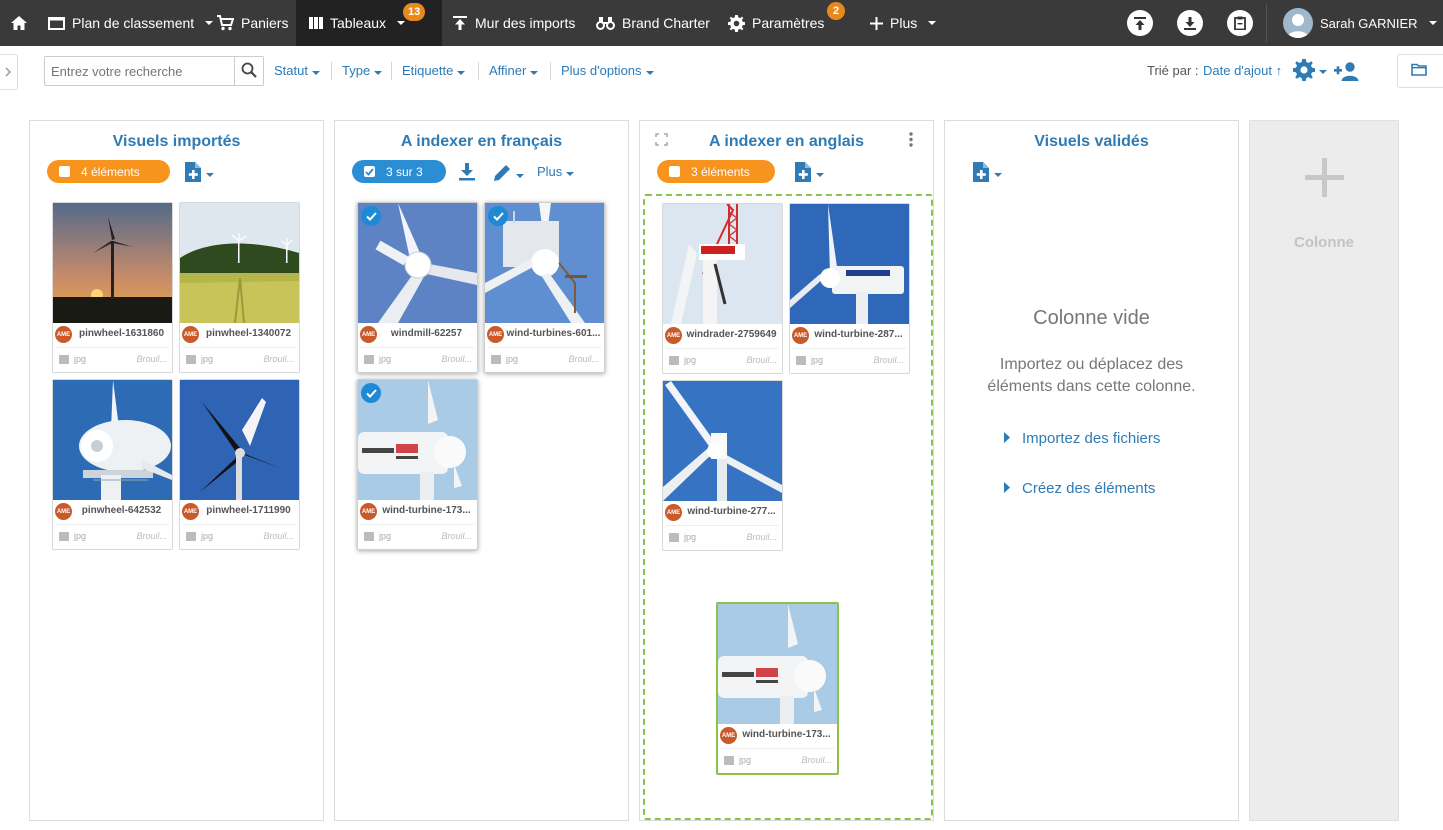  What do you see at coordinates (131, 23) in the screenshot?
I see `nav-plan-de-classement: Plan de classement` at bounding box center [131, 23].